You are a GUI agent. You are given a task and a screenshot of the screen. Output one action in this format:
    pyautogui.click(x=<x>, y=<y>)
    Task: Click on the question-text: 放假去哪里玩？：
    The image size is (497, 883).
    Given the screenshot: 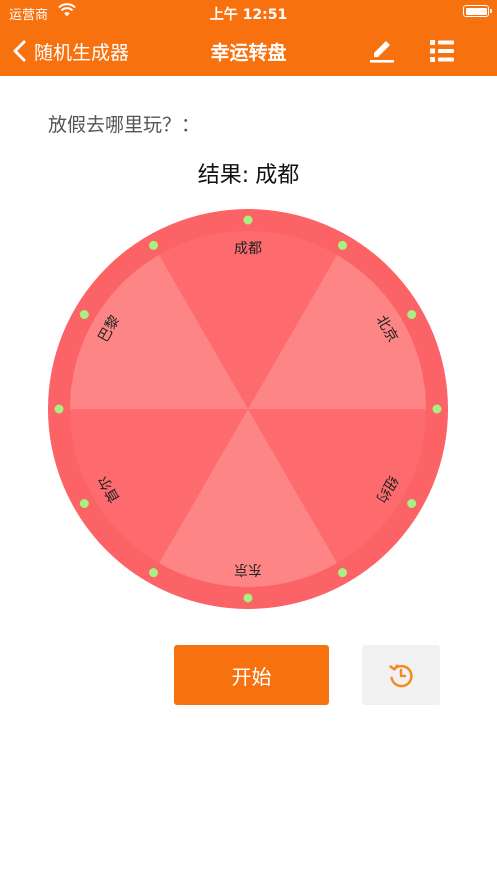 What is the action you would take?
    pyautogui.click(x=124, y=125)
    